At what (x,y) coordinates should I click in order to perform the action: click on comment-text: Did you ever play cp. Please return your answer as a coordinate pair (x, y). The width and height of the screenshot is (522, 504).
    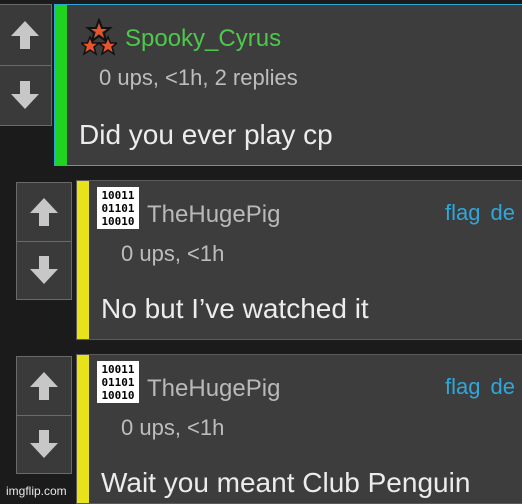
    Looking at the image, I should click on (206, 134).